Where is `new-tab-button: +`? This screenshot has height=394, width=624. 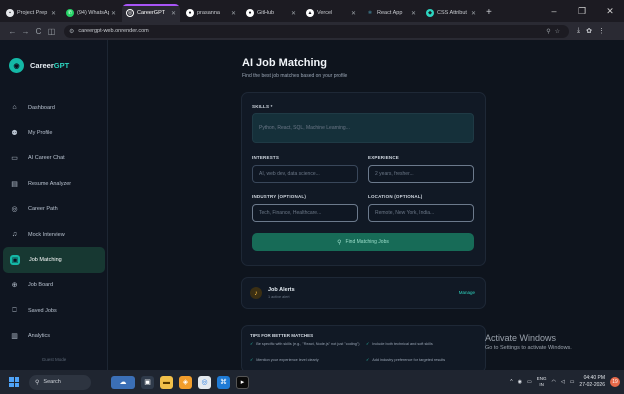
new-tab-button: + is located at coordinates (489, 13).